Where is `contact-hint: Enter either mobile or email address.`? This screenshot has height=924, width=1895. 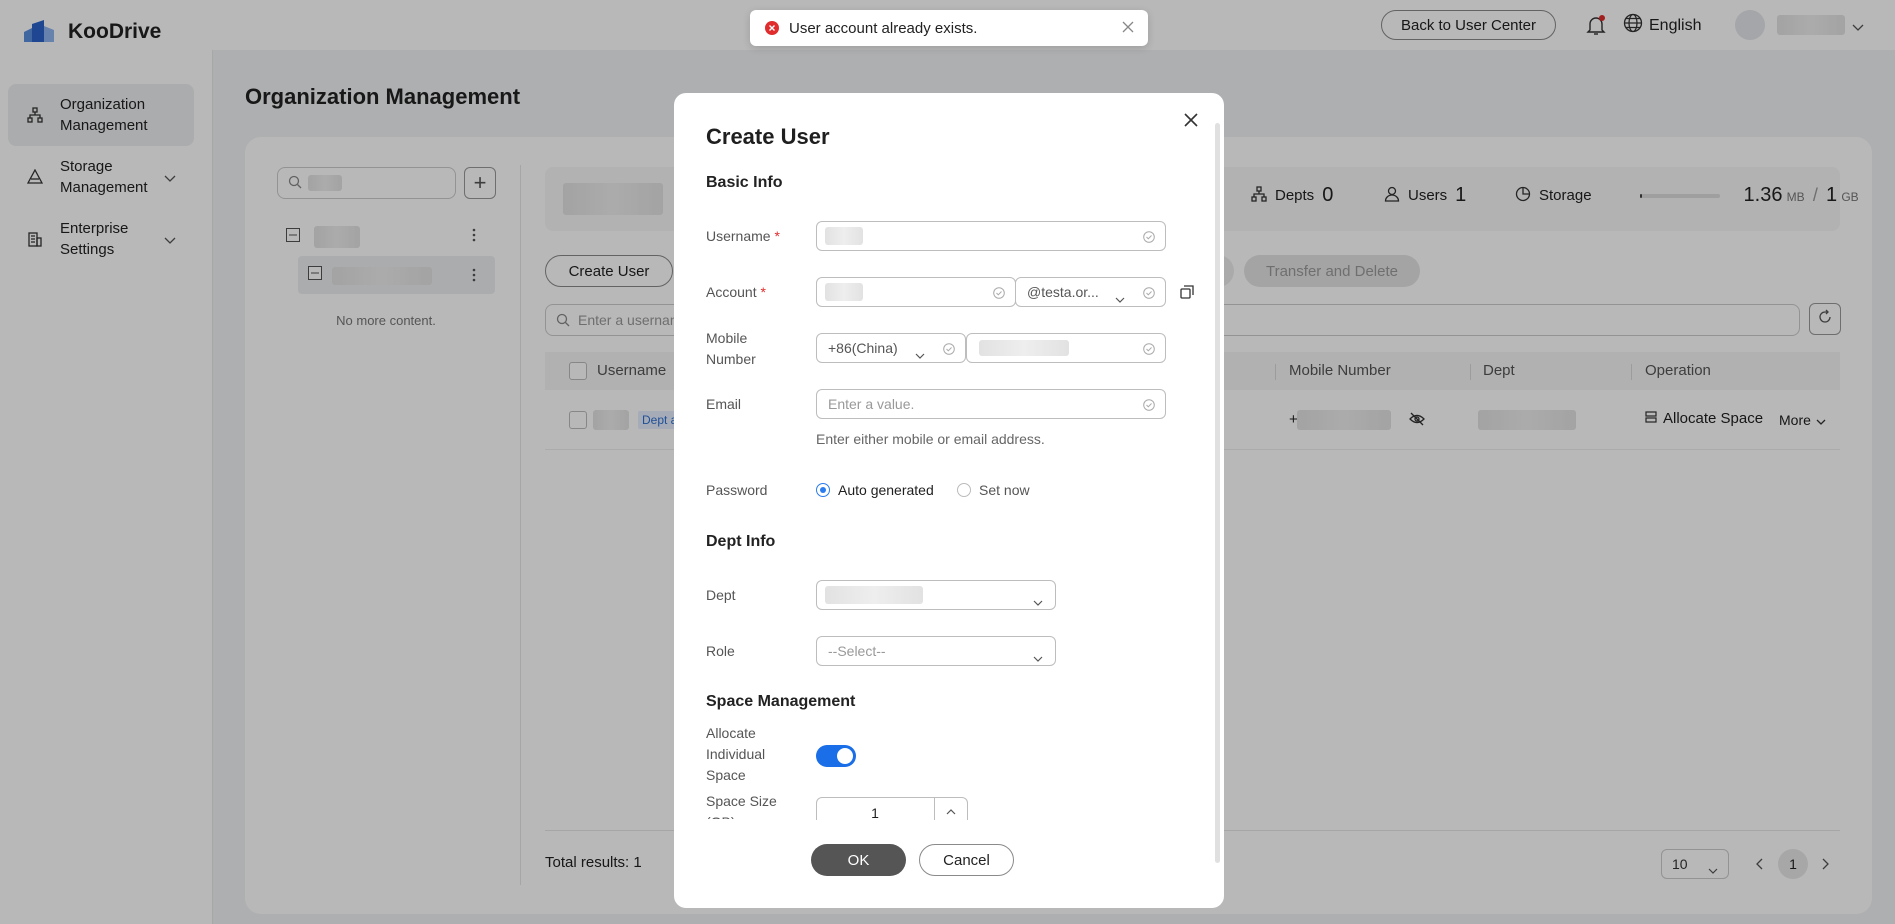 contact-hint: Enter either mobile or email address. is located at coordinates (930, 439).